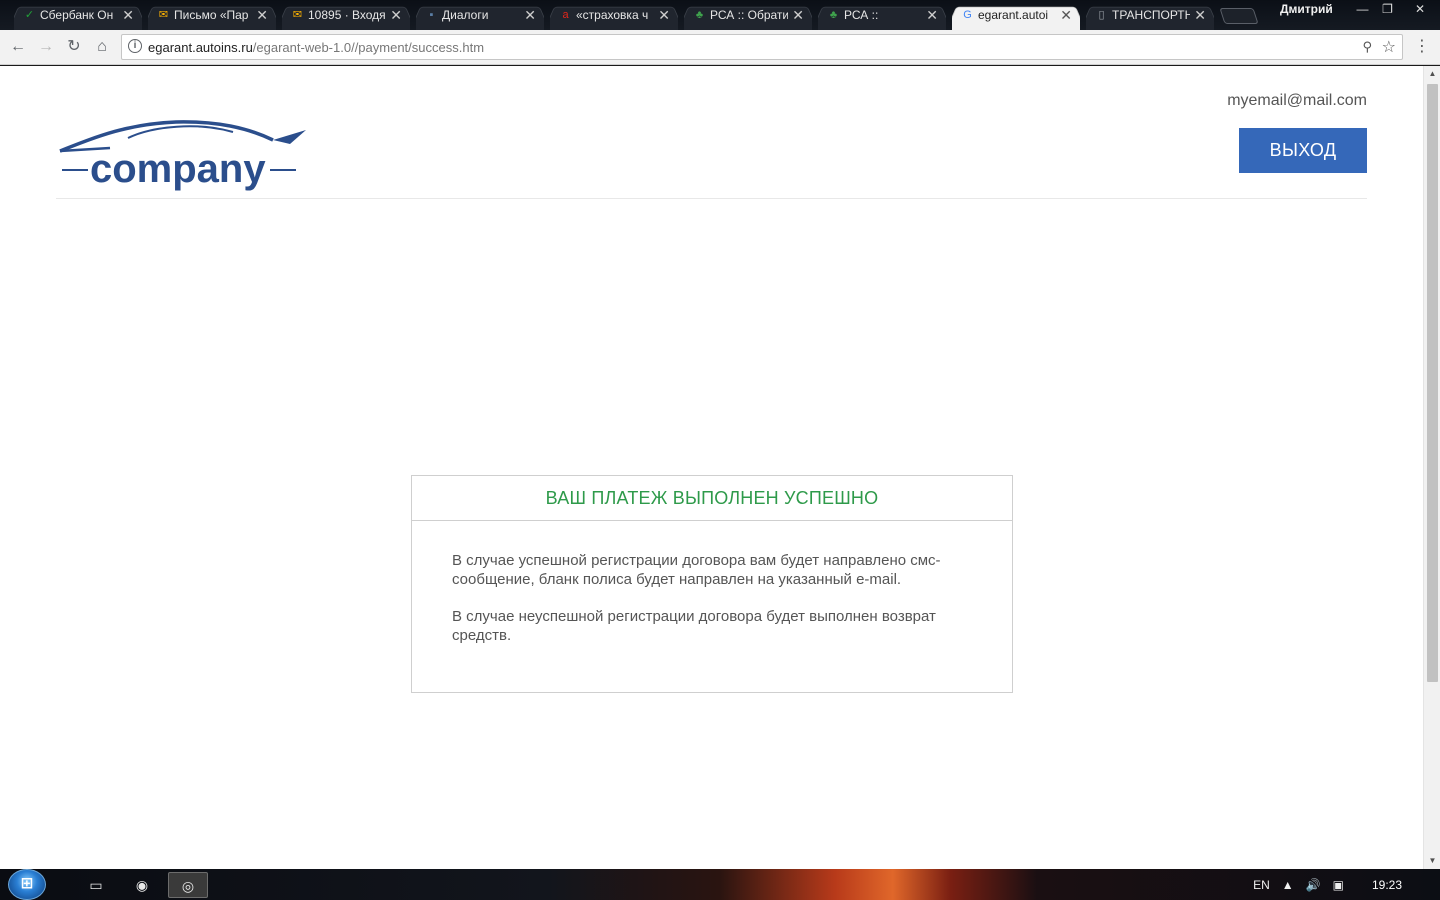 This screenshot has height=900, width=1440. I want to click on home-icon: ⌂, so click(102, 47).